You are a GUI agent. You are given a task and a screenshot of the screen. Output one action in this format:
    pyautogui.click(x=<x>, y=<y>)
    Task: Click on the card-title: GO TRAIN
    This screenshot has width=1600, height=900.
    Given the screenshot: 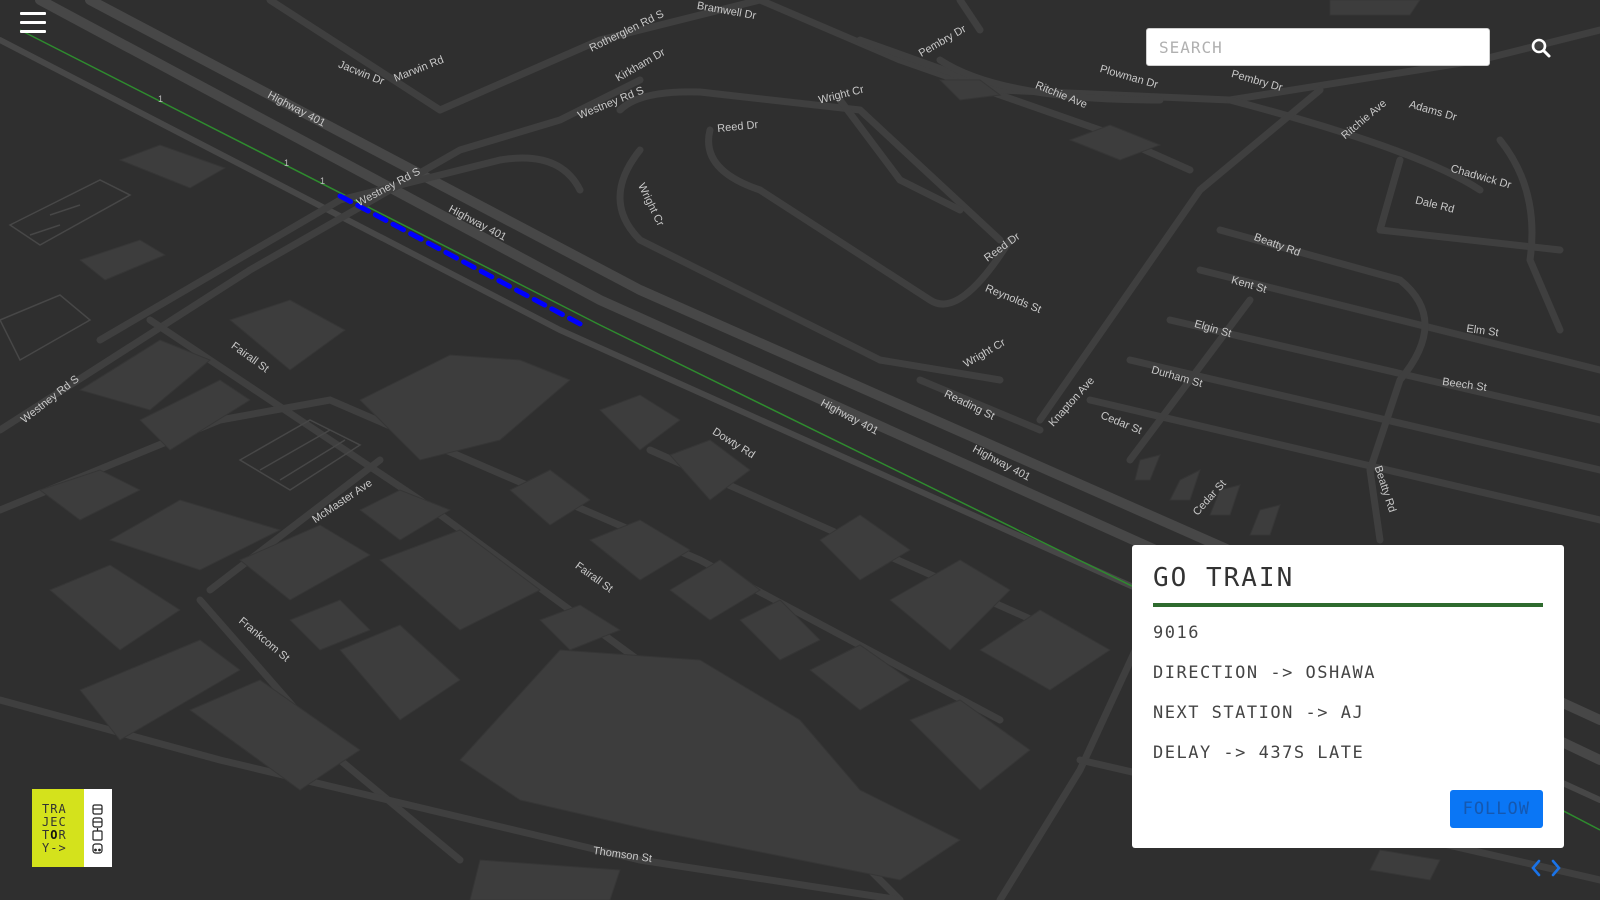 What is the action you would take?
    pyautogui.click(x=1348, y=585)
    